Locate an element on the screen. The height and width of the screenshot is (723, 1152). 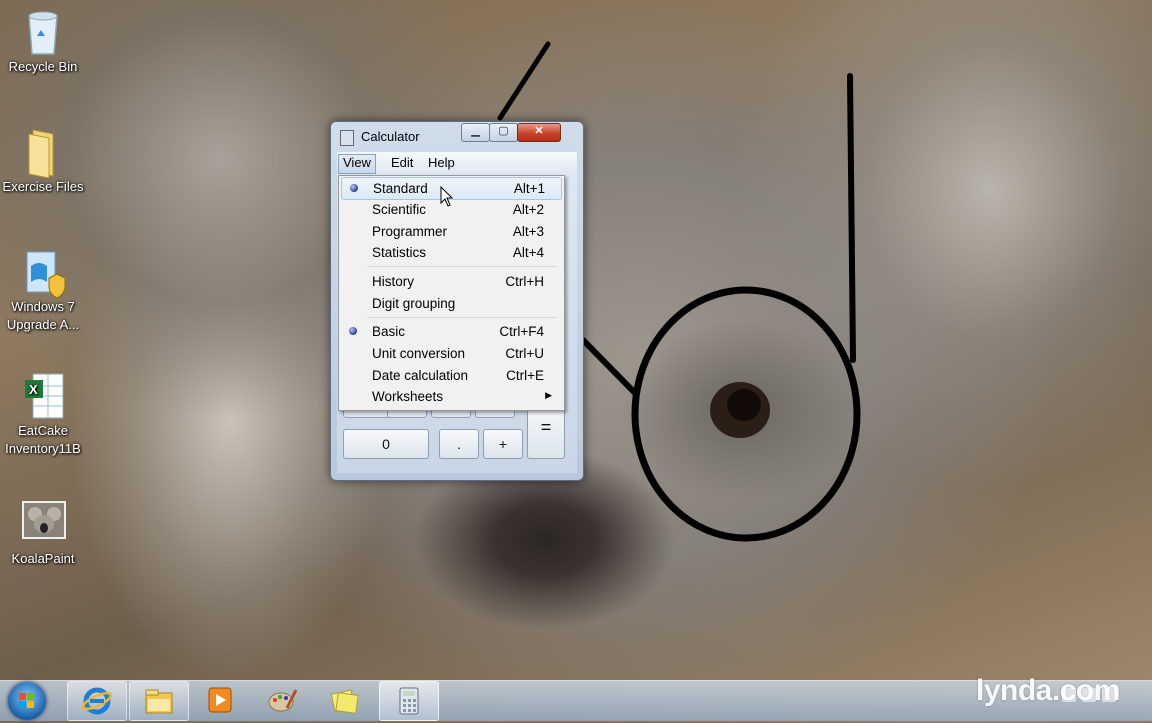
menu-help: Help is located at coordinates (441, 163).